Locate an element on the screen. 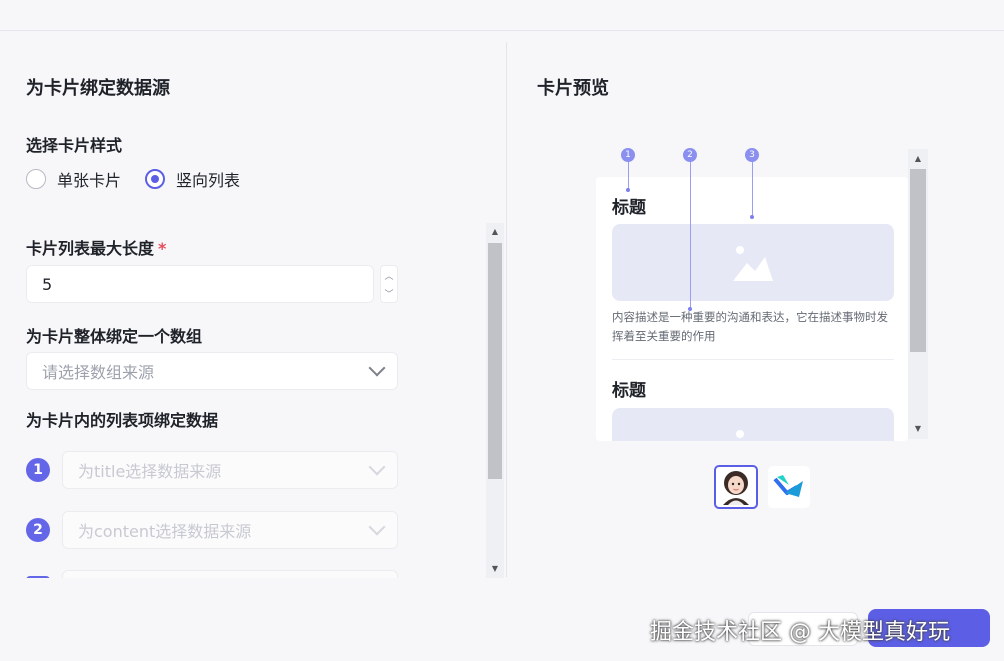 The width and height of the screenshot is (1004, 661). card-description: 内容描述是一种重要的沟通和表达，它在描述事物时发挥着至关重要的作用 is located at coordinates (750, 326).